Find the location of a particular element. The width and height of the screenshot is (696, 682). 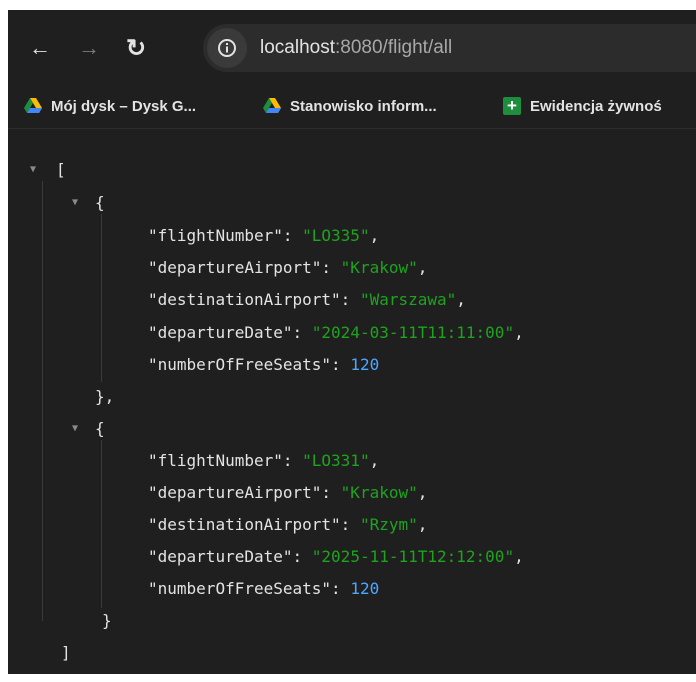

forward-button: → is located at coordinates (89, 48).